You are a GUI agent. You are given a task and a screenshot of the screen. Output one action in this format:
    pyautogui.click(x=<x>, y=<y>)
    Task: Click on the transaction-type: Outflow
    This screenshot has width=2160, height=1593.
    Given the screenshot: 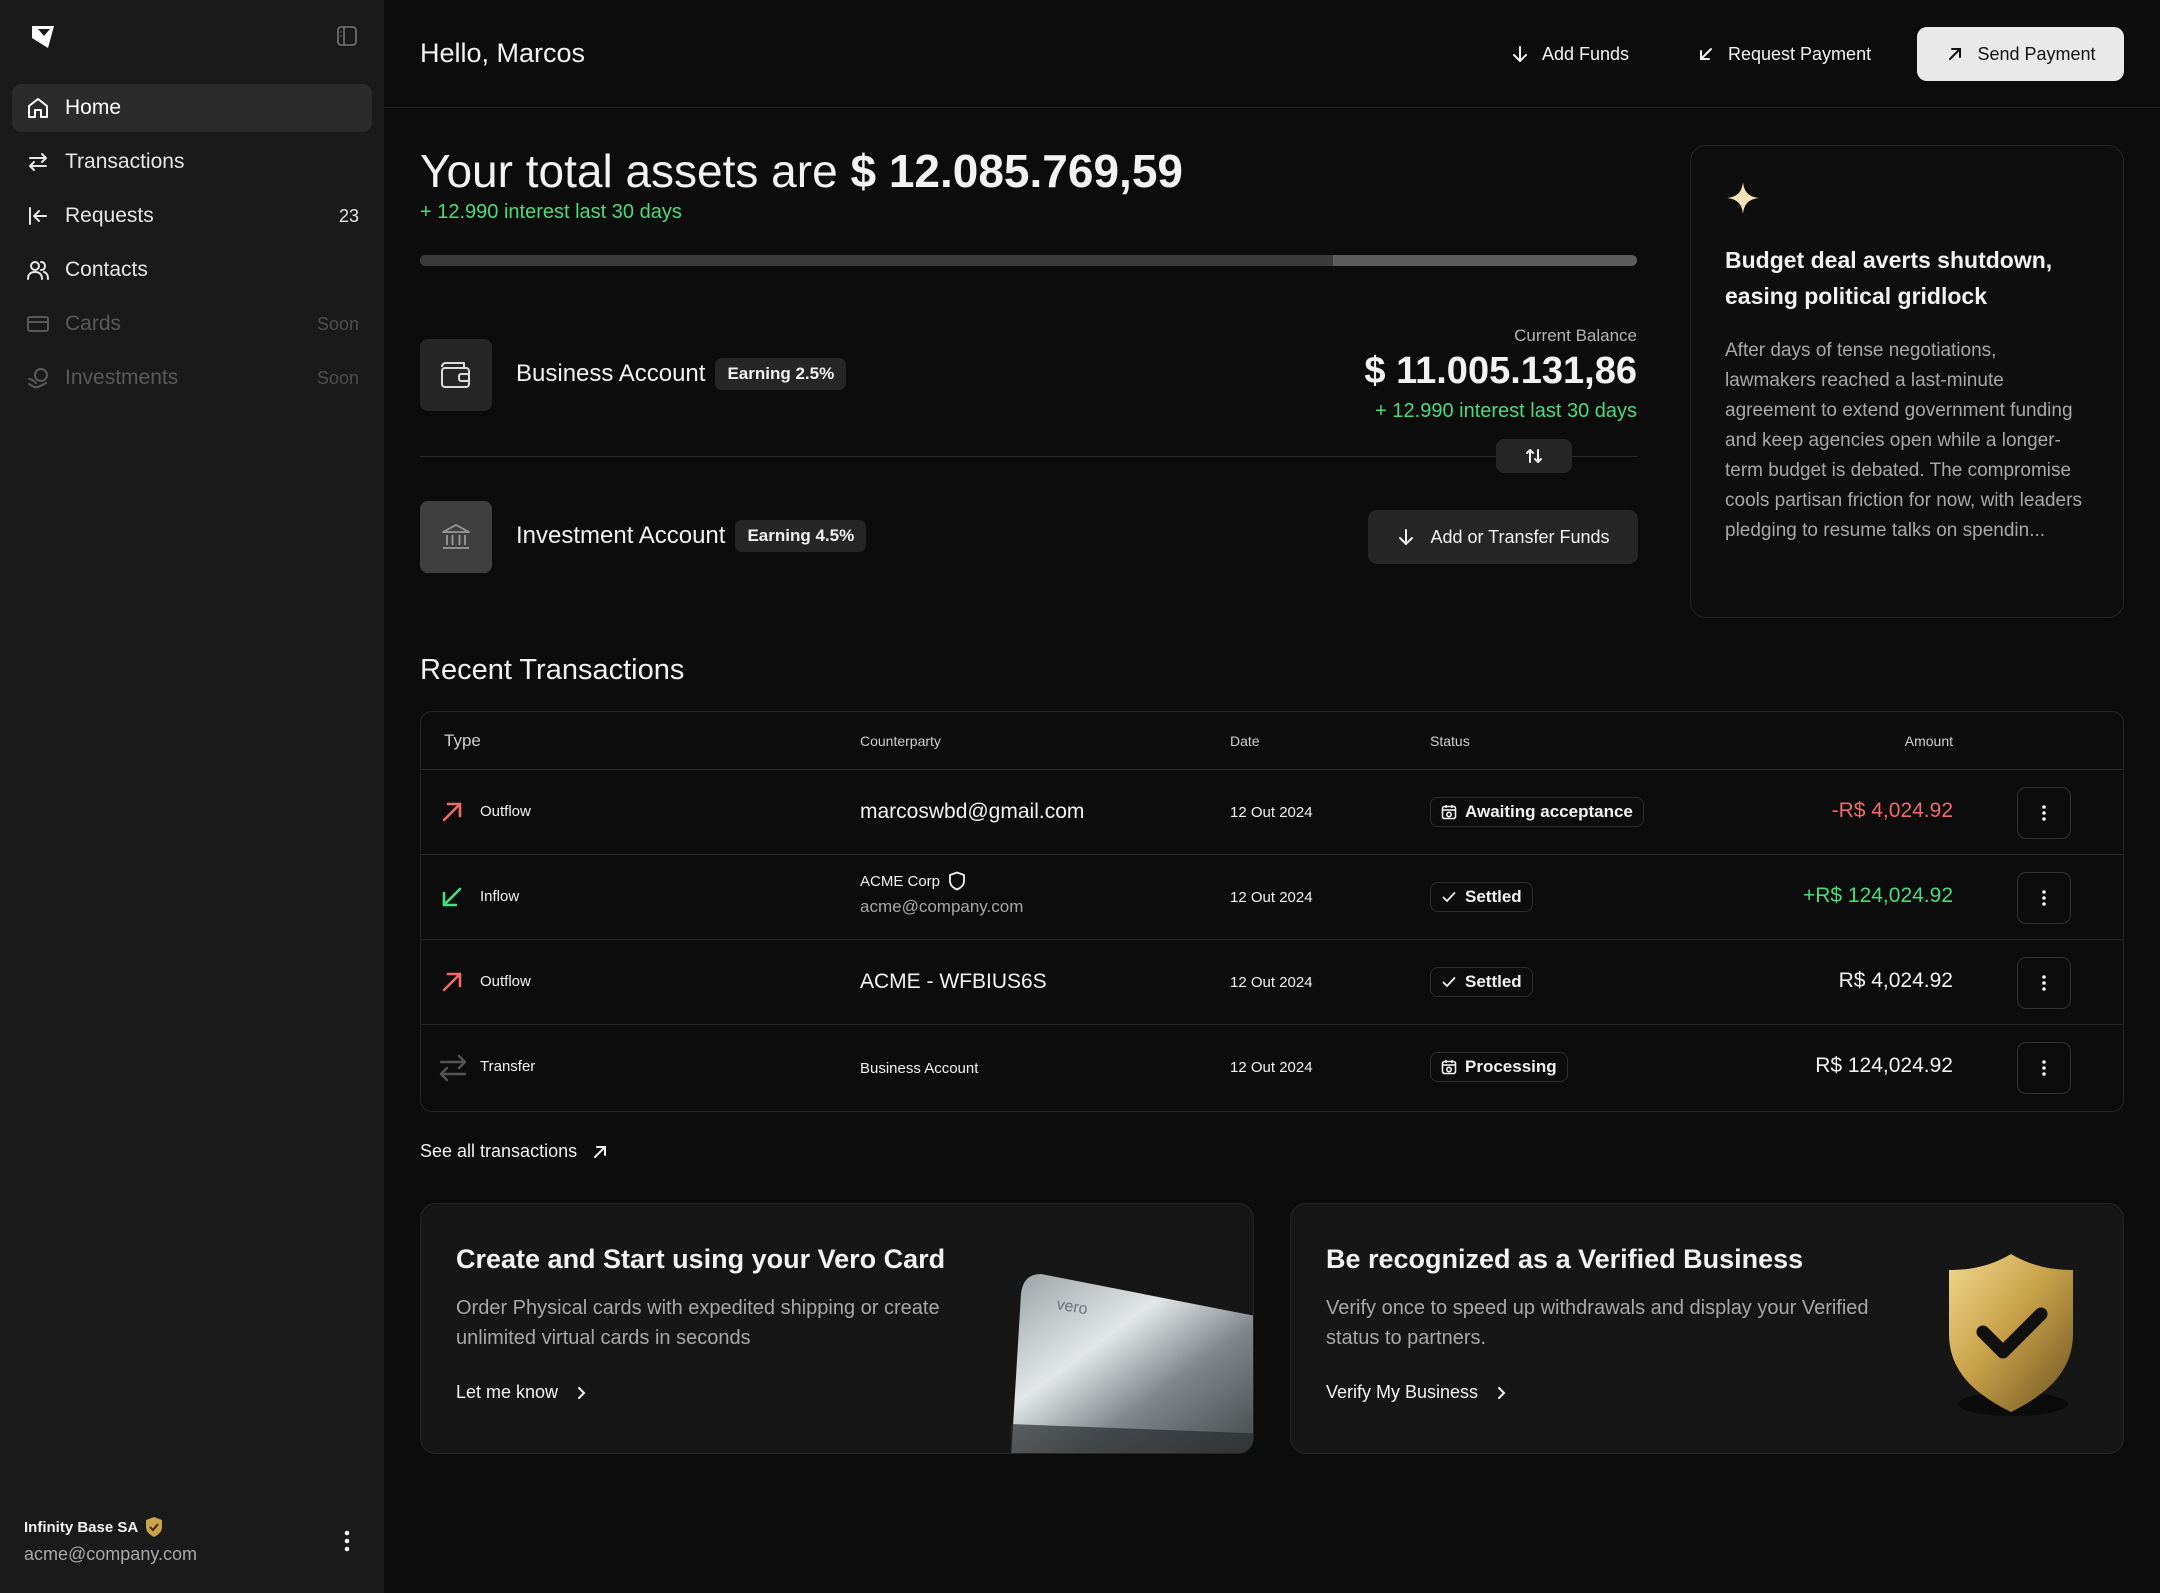 What is the action you would take?
    pyautogui.click(x=505, y=981)
    